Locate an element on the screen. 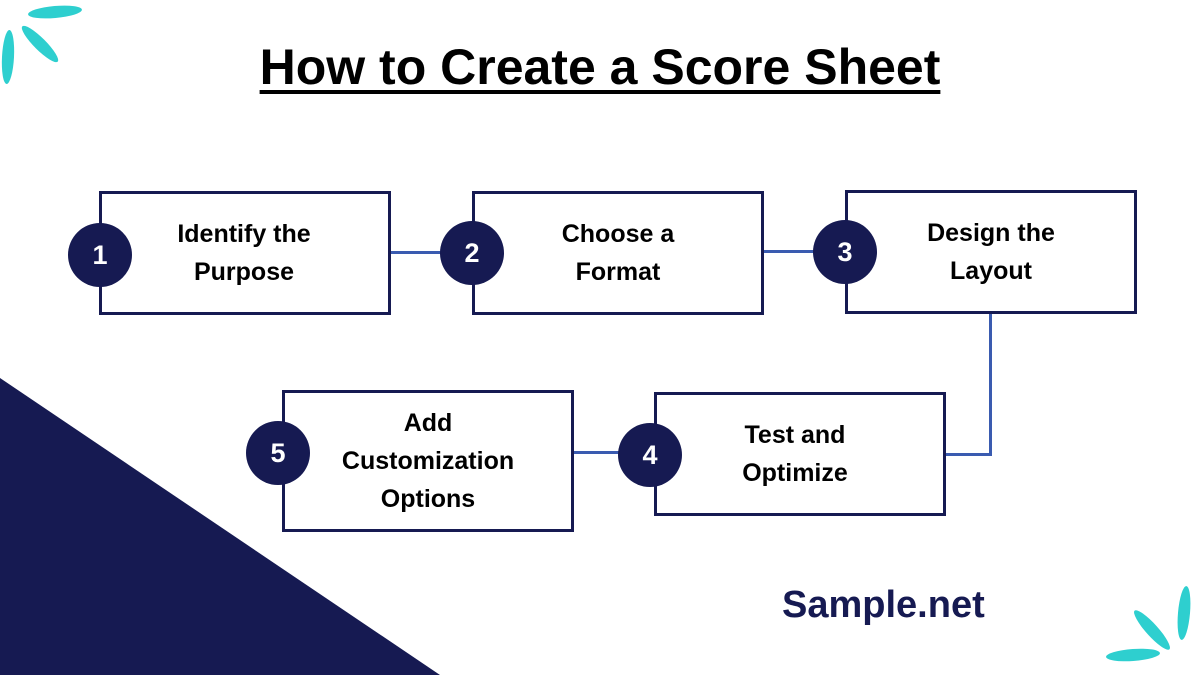  step-box-4: Test and Optimize is located at coordinates (800, 454).